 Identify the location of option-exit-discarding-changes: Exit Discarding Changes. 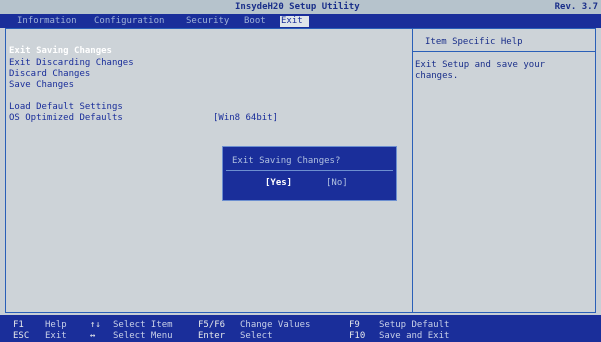
(71, 63).